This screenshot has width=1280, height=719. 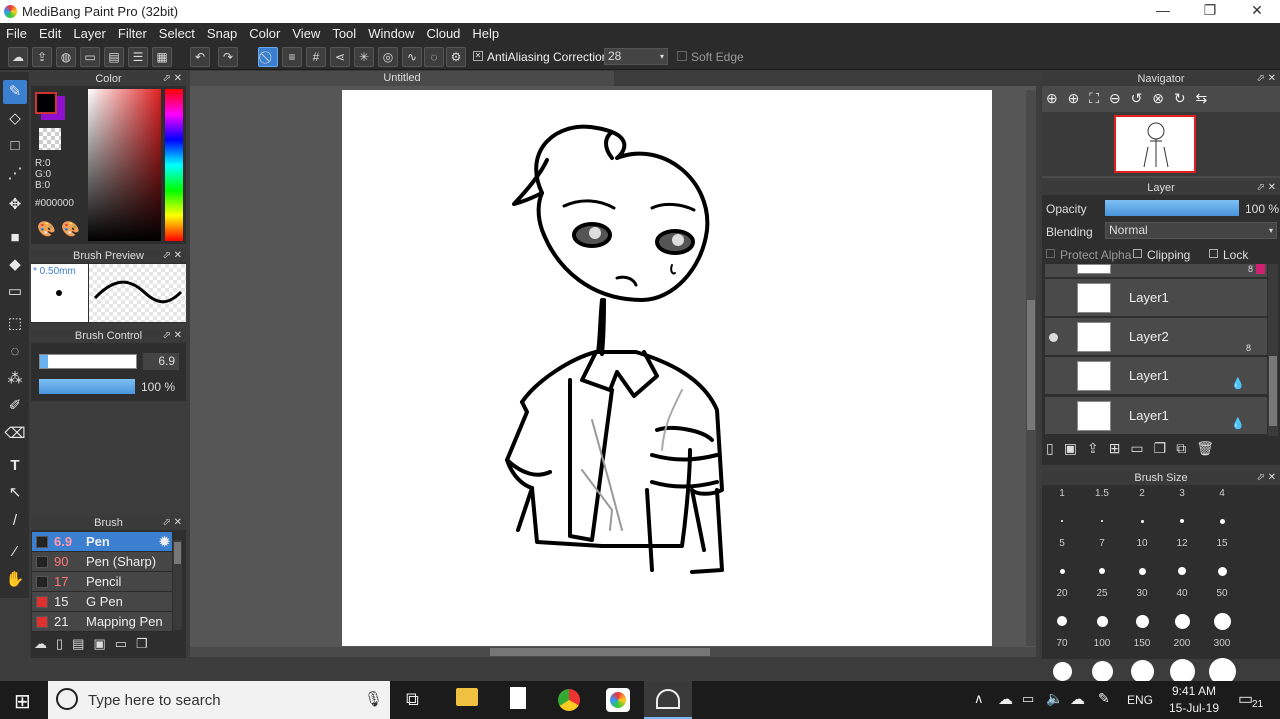 I want to click on rotate-right-icon: ↻, so click(x=1180, y=98).